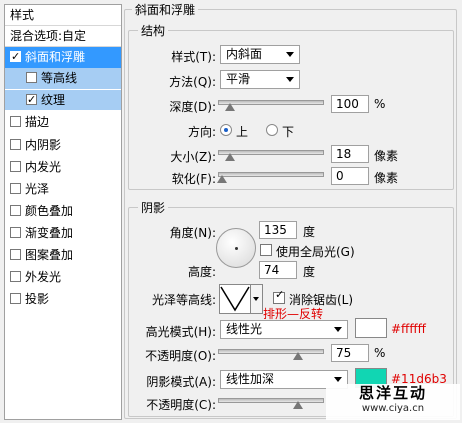 The width and height of the screenshot is (462, 423). I want to click on style-item-label: 内阴影, so click(43, 145).